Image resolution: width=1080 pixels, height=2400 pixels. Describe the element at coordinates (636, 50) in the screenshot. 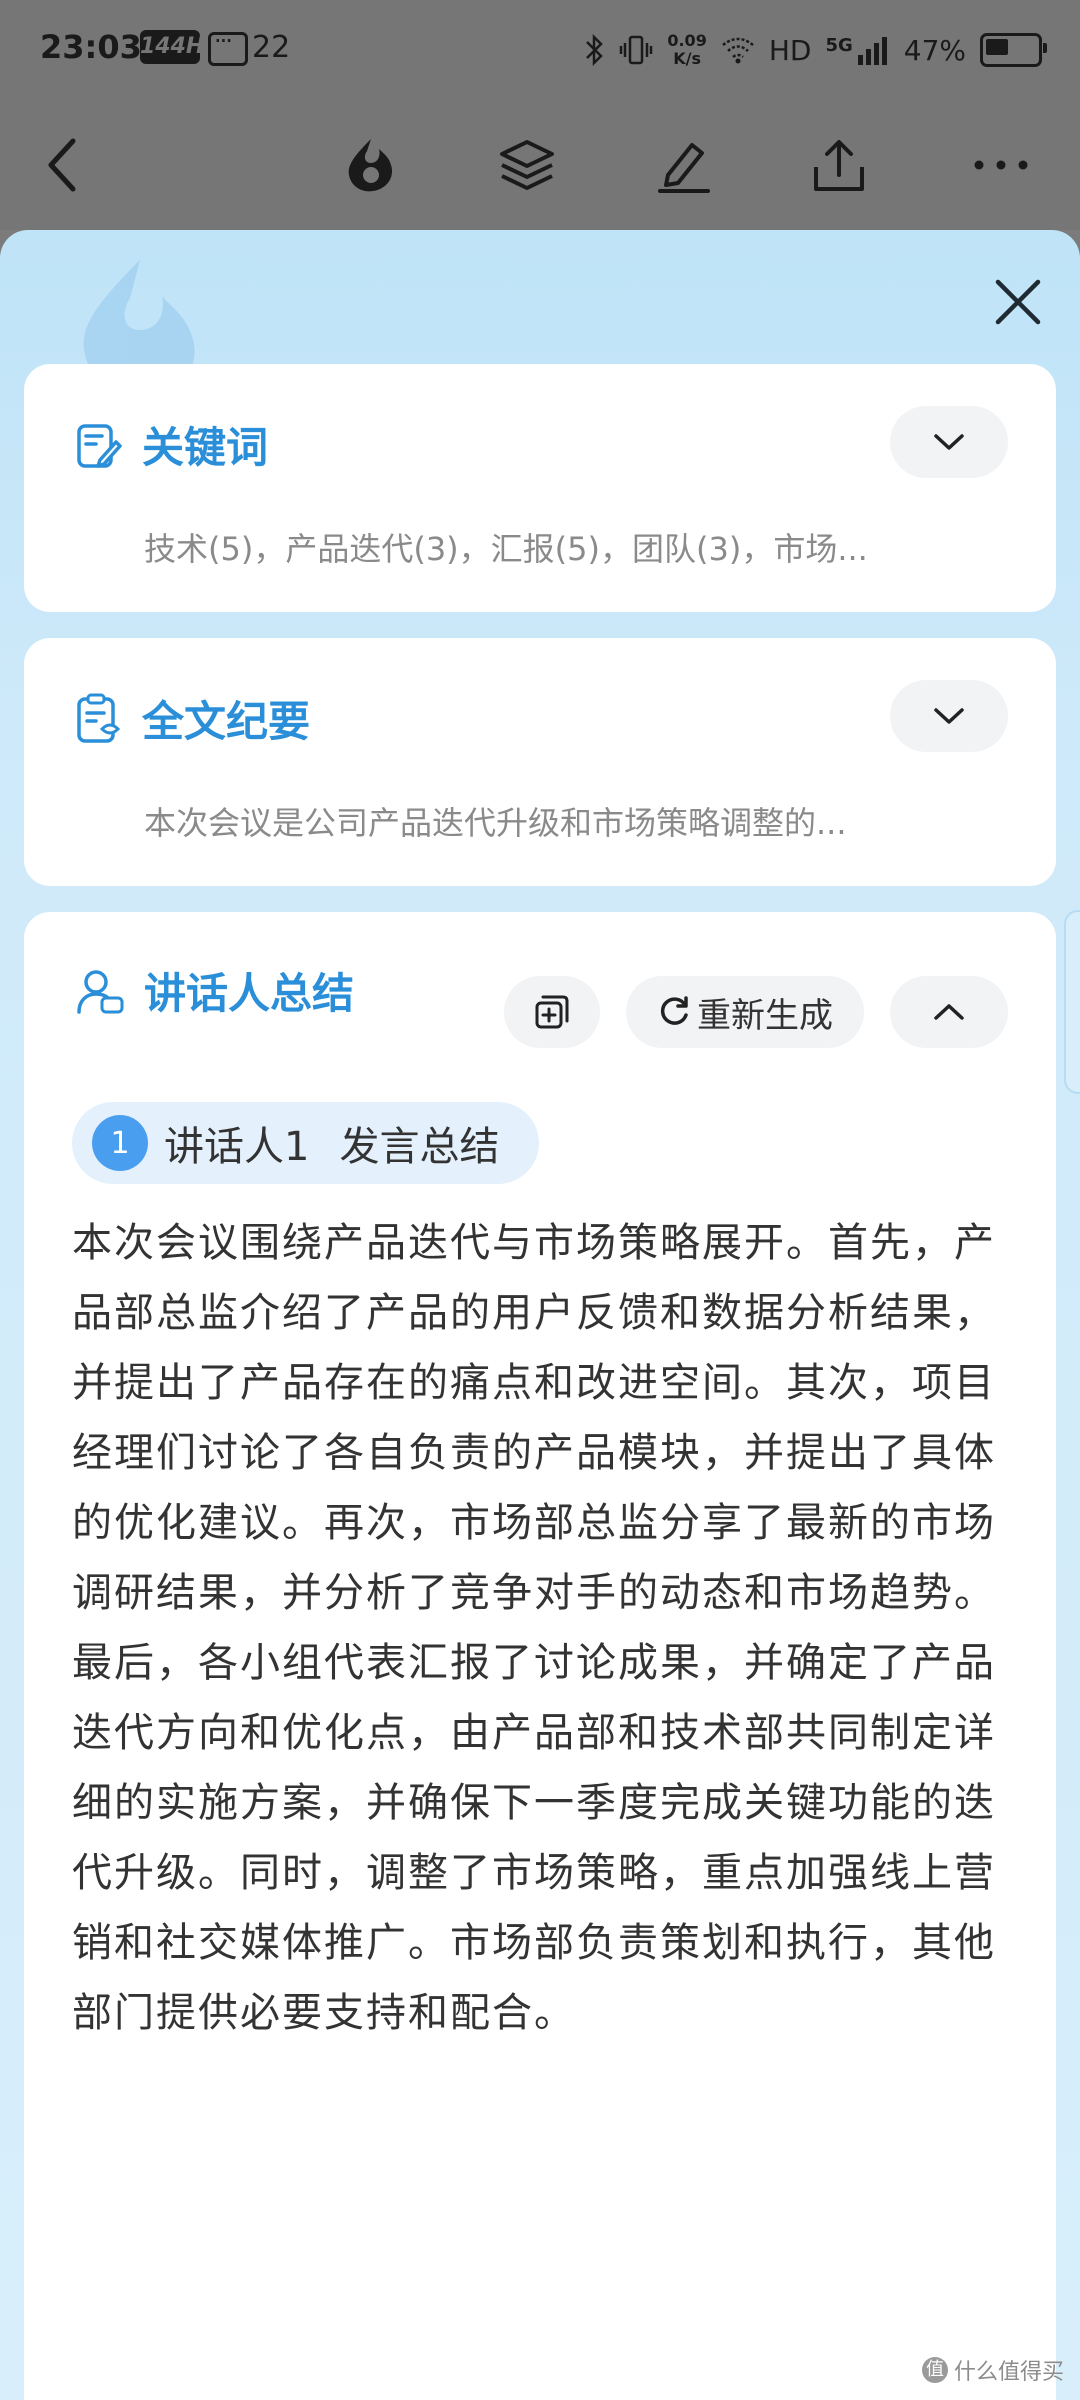

I see `vibrate-icon` at that location.